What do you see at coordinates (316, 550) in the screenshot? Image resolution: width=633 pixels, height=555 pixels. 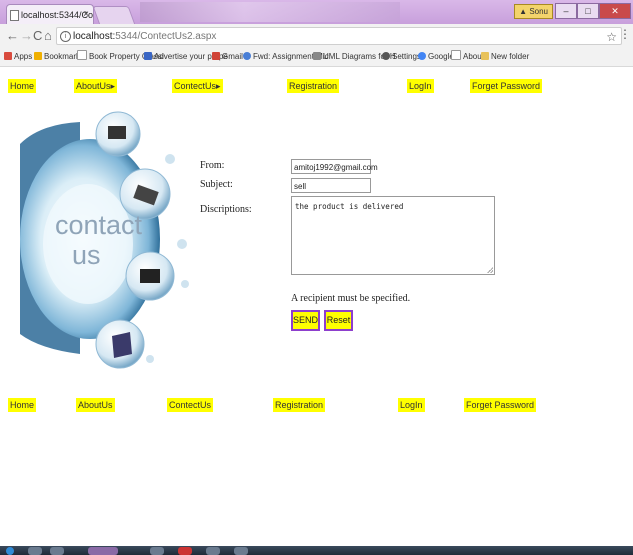 I see `taskbar` at bounding box center [316, 550].